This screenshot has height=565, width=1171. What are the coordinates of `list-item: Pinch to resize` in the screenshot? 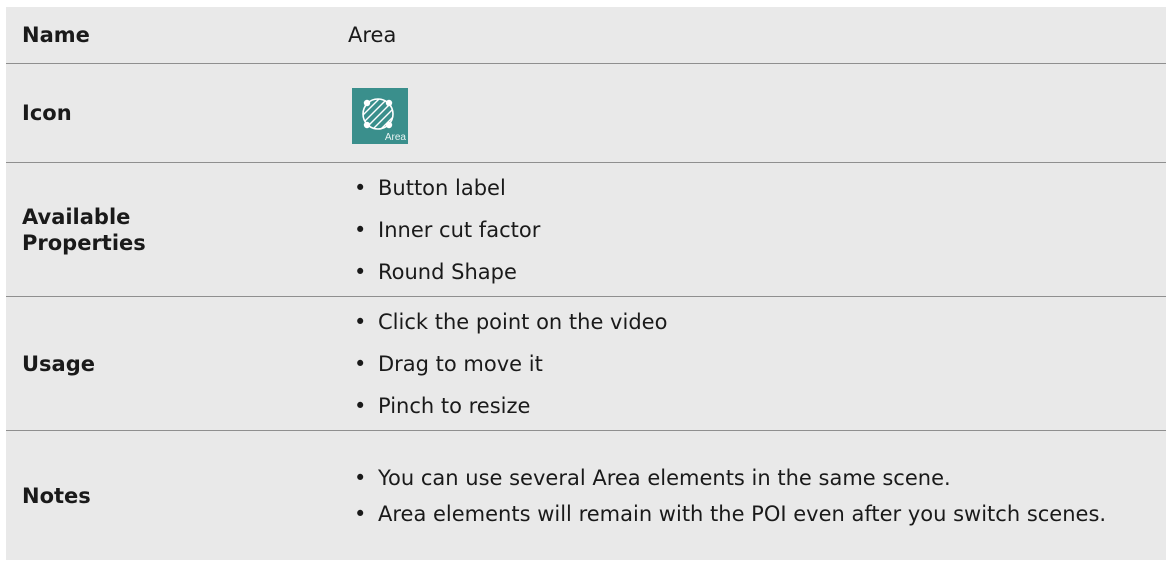 It's located at (757, 406).